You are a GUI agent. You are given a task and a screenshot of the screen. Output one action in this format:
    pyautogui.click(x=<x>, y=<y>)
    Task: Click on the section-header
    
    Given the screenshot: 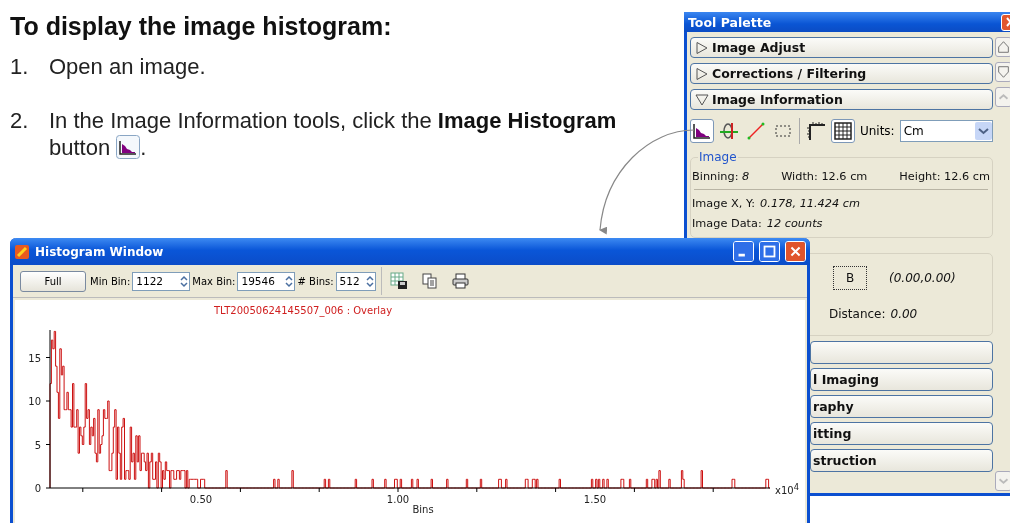 What is the action you would take?
    pyautogui.click(x=901, y=352)
    